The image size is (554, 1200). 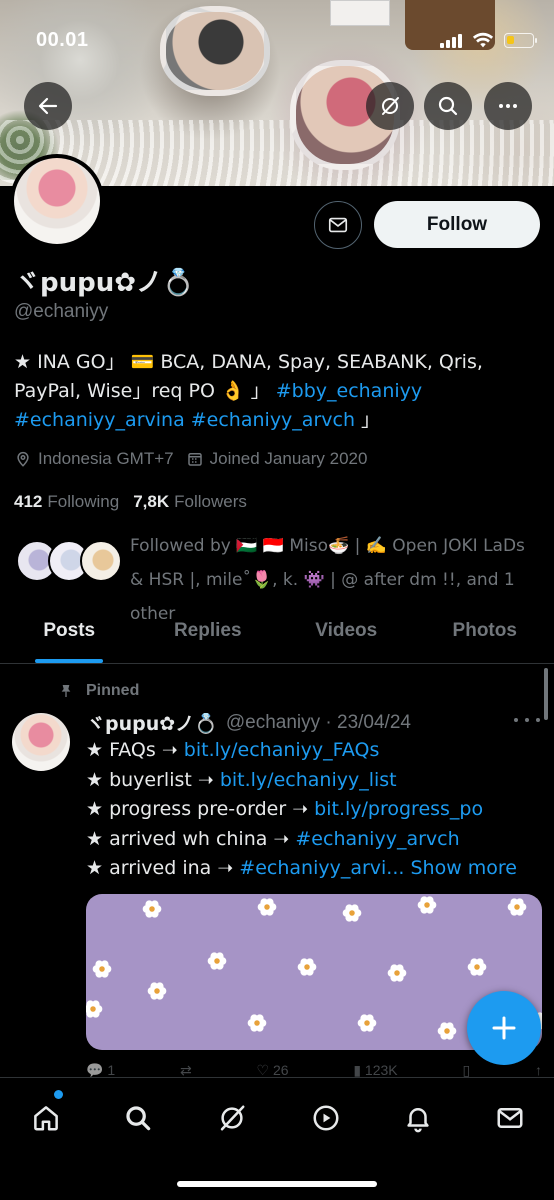 What do you see at coordinates (184, 420) in the screenshot?
I see `hashtag-links: #echaniyy_arvina #echaniyy_arvch` at bounding box center [184, 420].